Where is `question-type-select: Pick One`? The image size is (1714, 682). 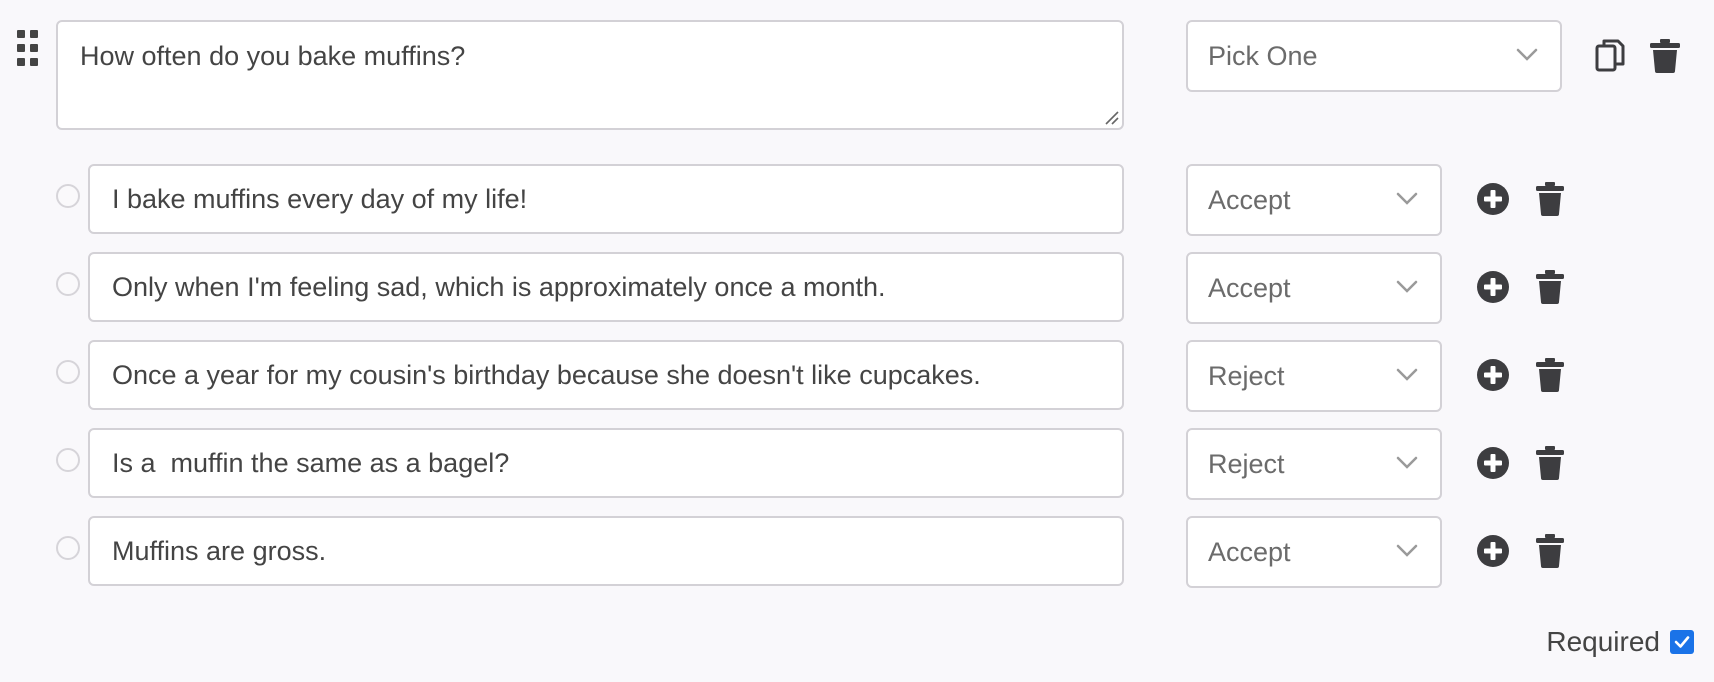
question-type-select: Pick One is located at coordinates (1374, 56).